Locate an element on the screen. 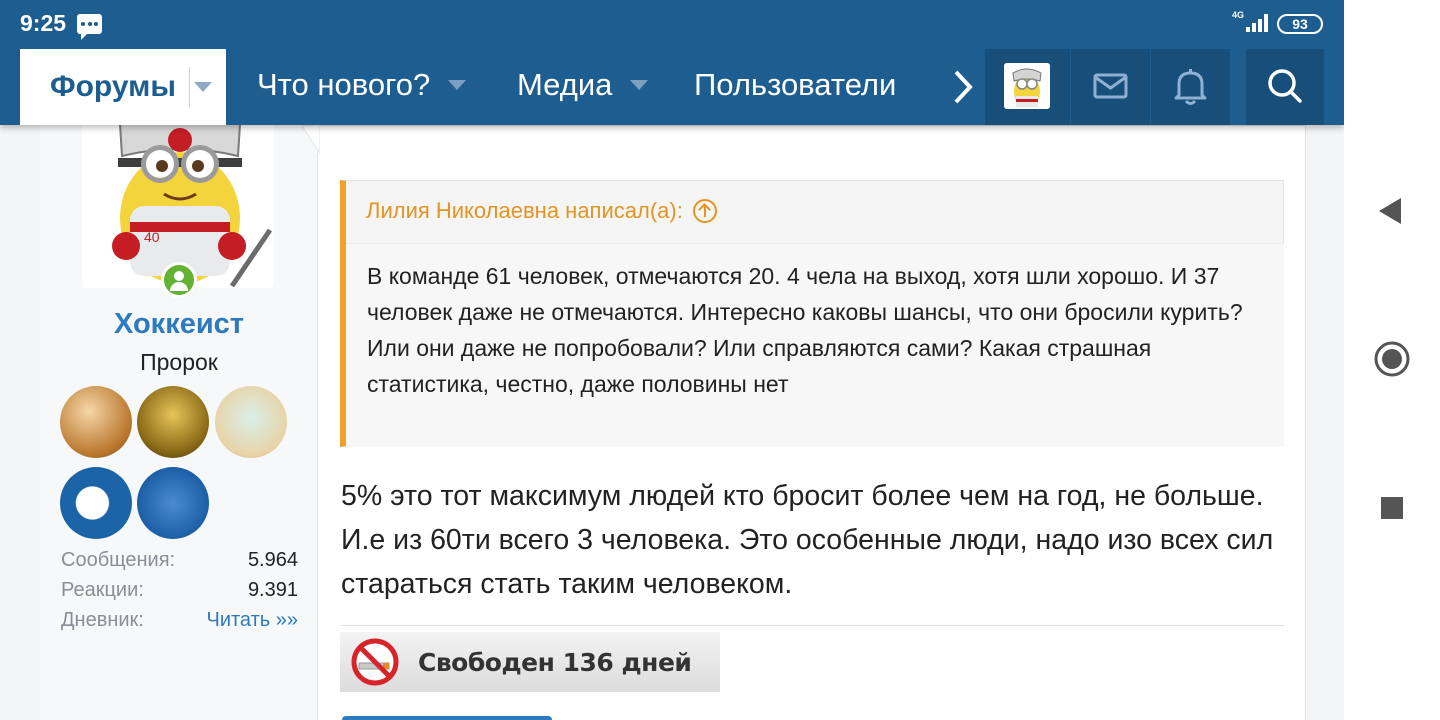  stat-value: 5.964 is located at coordinates (272, 560).